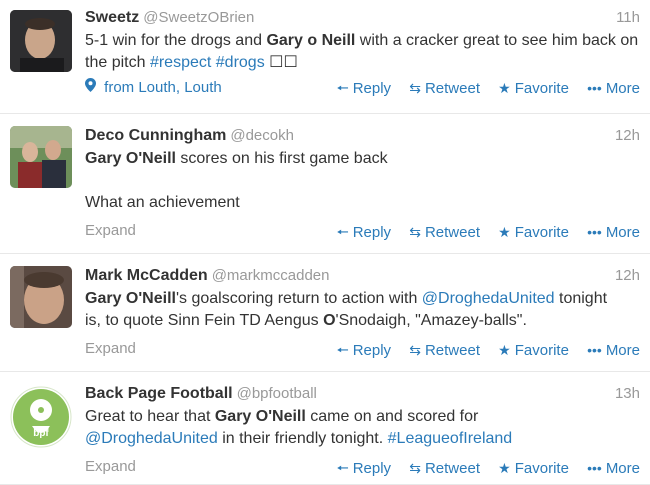 The height and width of the screenshot is (485, 650). I want to click on author-handle: @markmccadden, so click(271, 275).